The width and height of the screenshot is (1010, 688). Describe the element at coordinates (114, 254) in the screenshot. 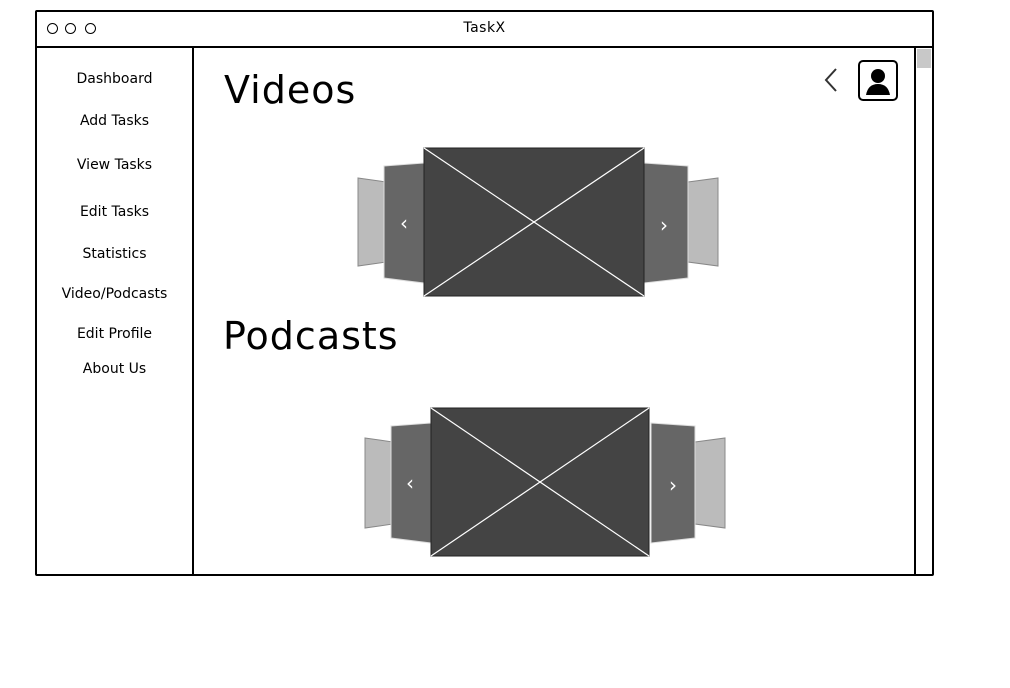

I see `sidebar-item-statistics: Statistics` at that location.